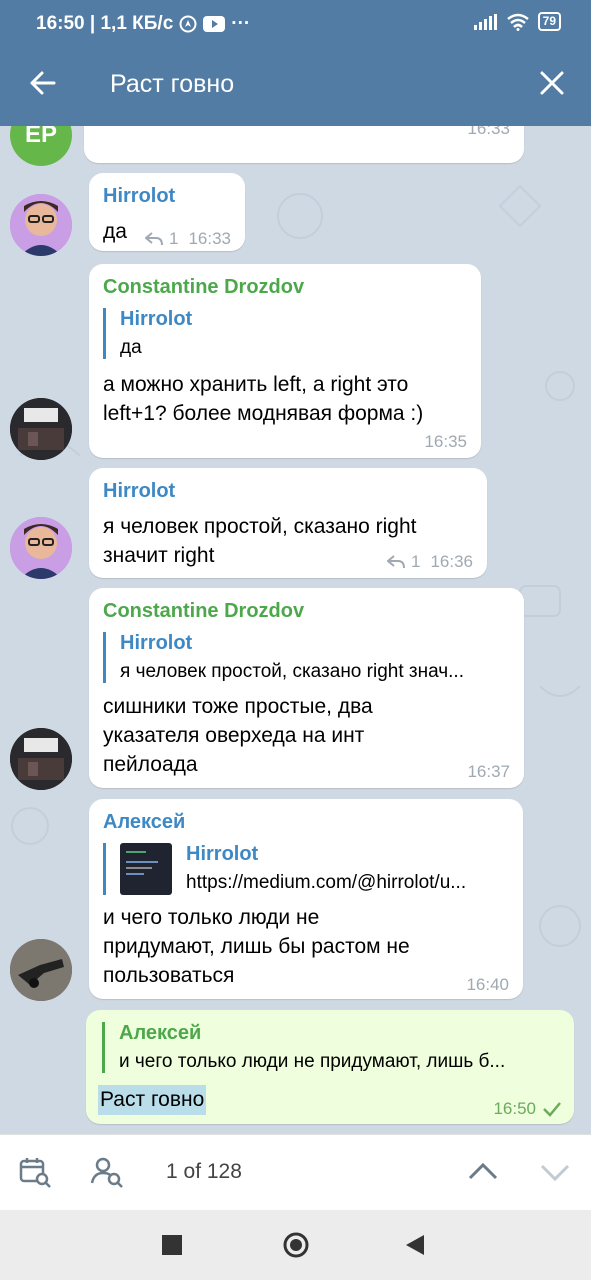 The height and width of the screenshot is (1280, 591). What do you see at coordinates (445, 441) in the screenshot?
I see `message-time: 16:35` at bounding box center [445, 441].